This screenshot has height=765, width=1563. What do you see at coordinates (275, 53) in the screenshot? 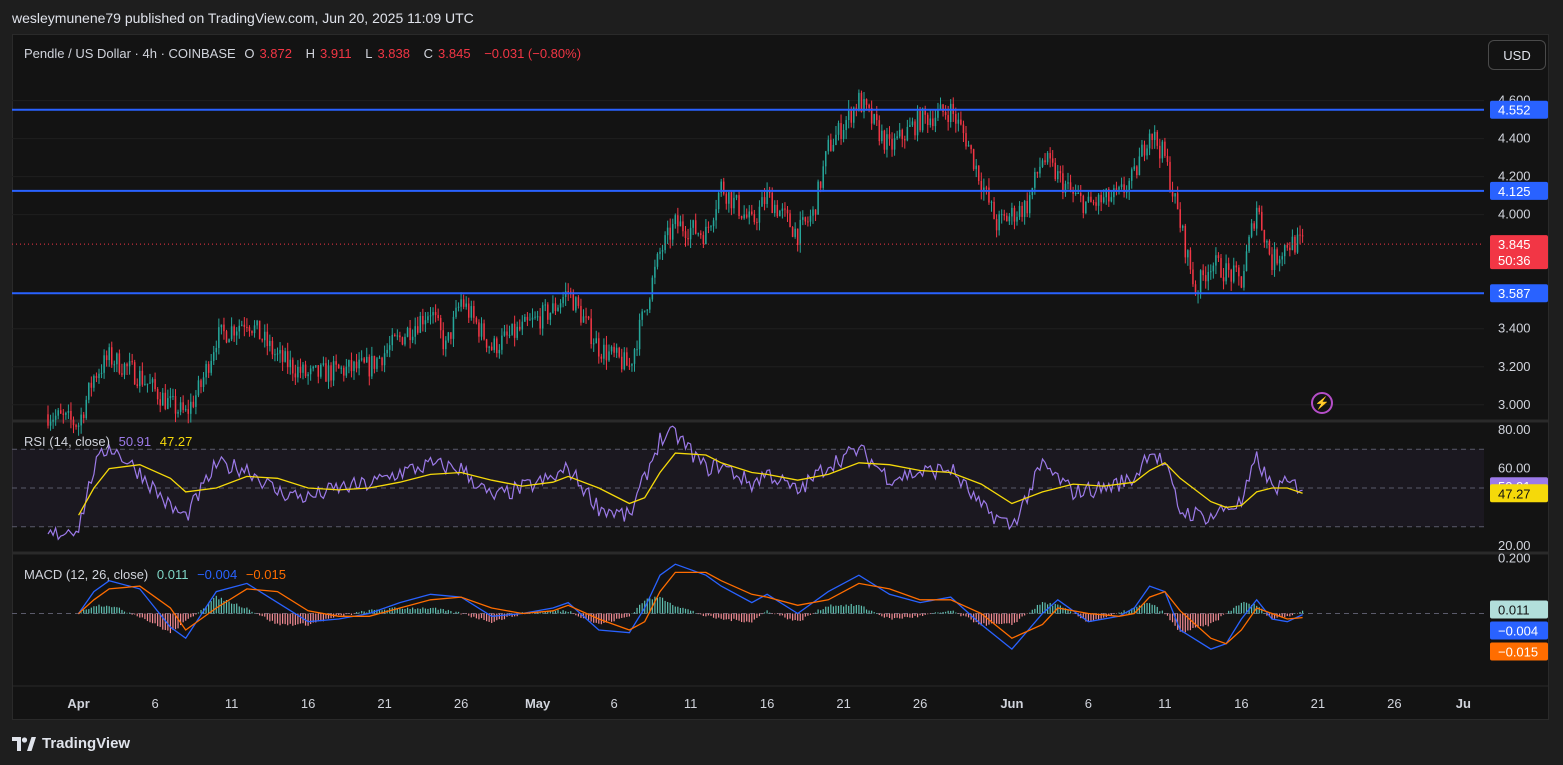
I see `open-value: 3.872` at bounding box center [275, 53].